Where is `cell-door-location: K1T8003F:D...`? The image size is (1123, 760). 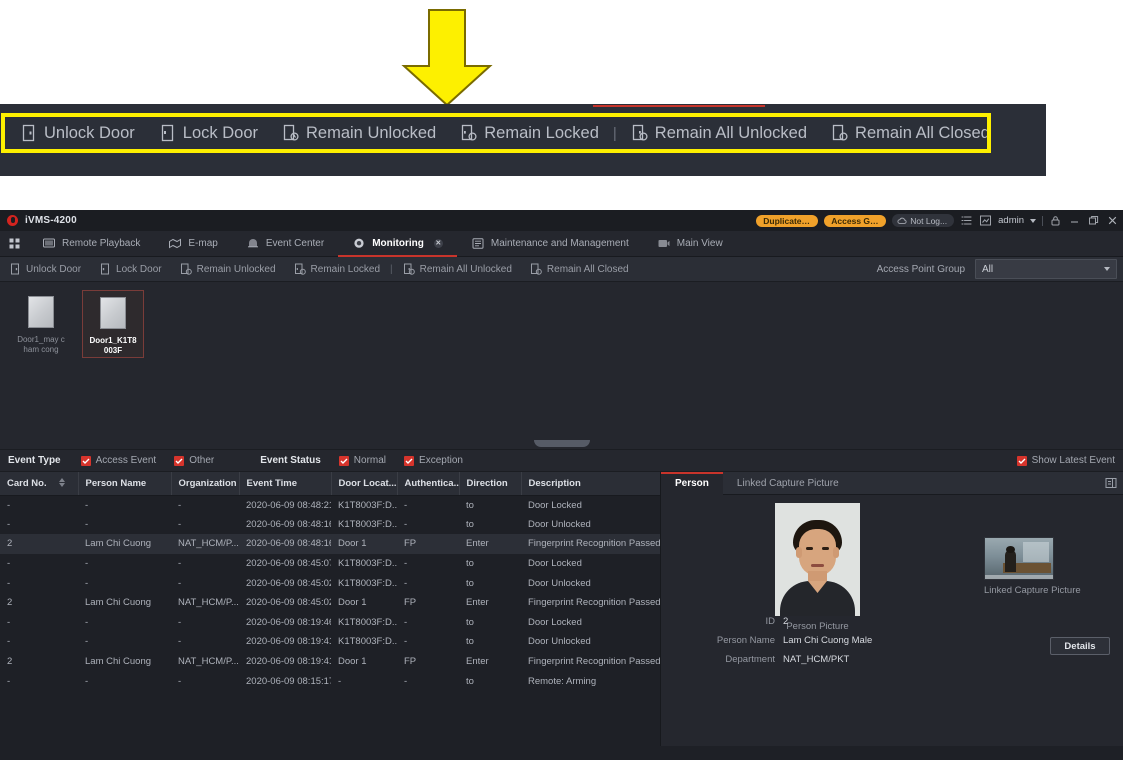
cell-door-location: K1T8003F:D... is located at coordinates (367, 524).